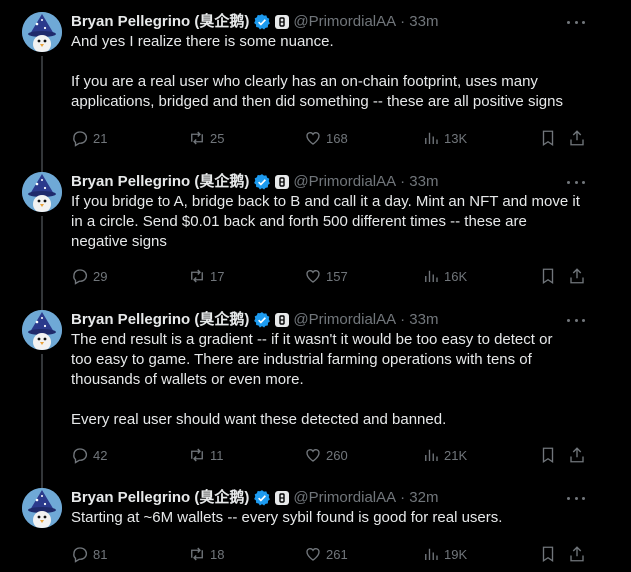 The width and height of the screenshot is (631, 572). I want to click on retweet-button: 11, so click(206, 455).